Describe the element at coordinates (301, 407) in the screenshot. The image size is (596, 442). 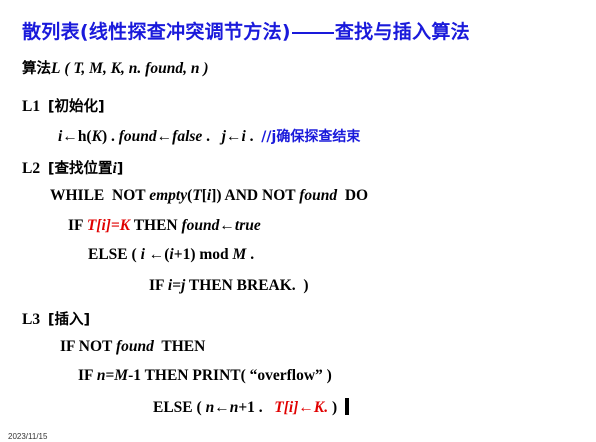
I see `else2-insert: T[i]←K.` at that location.